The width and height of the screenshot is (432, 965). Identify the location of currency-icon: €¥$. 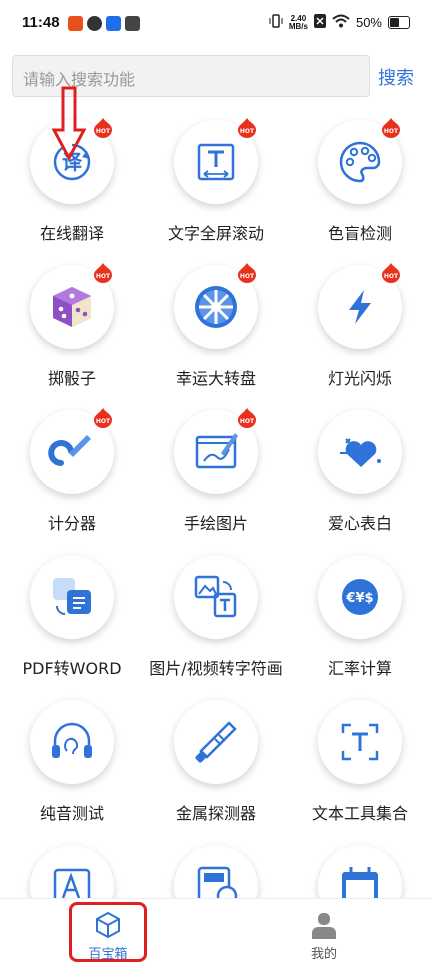
(360, 597).